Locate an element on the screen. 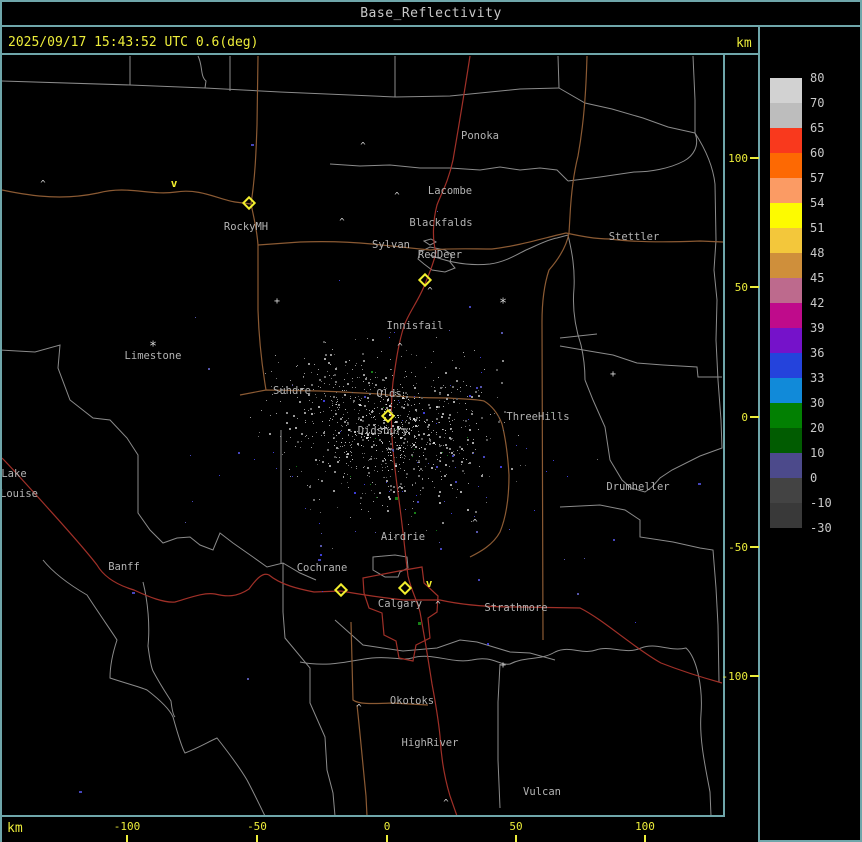 The height and width of the screenshot is (842, 862). y-axis-tick-label: -100 is located at coordinates (735, 676).